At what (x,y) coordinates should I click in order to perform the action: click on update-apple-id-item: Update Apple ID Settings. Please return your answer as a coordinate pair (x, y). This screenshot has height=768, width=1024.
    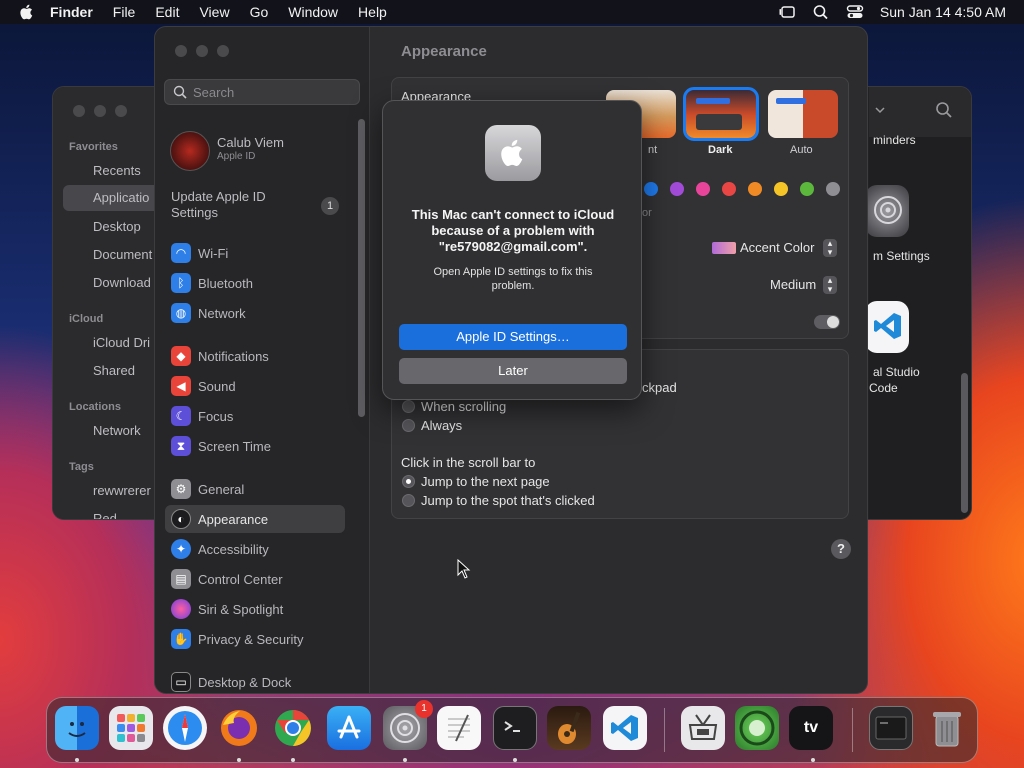
    Looking at the image, I should click on (241, 205).